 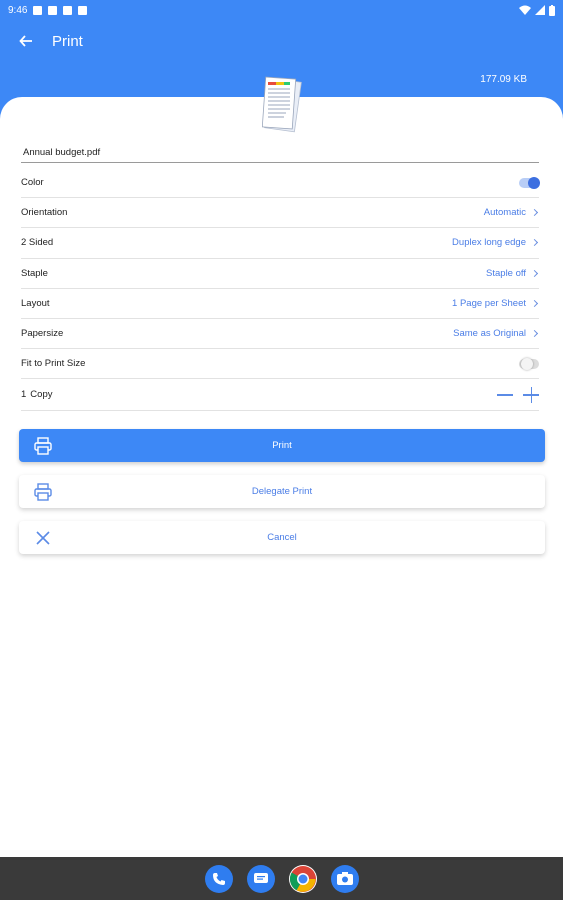 What do you see at coordinates (41, 395) in the screenshot?
I see `copy-label: Copy` at bounding box center [41, 395].